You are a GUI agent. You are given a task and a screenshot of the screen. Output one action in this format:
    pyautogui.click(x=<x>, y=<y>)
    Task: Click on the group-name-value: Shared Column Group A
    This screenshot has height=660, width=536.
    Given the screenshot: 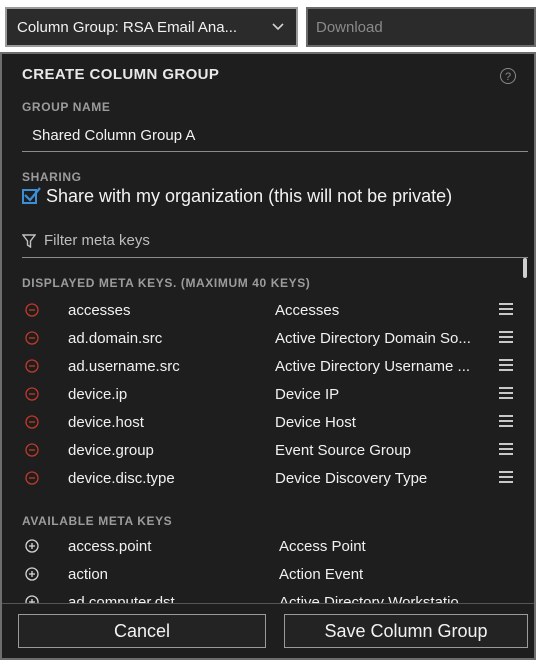 What is the action you would take?
    pyautogui.click(x=114, y=135)
    